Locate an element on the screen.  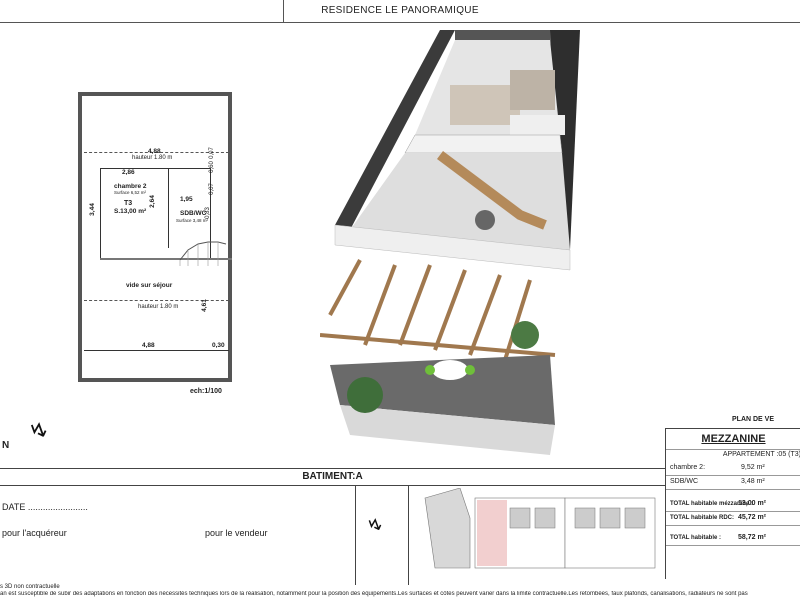
residence-title: RESIDENCE LE PANORAMIQUE is located at coordinates (400, 10).